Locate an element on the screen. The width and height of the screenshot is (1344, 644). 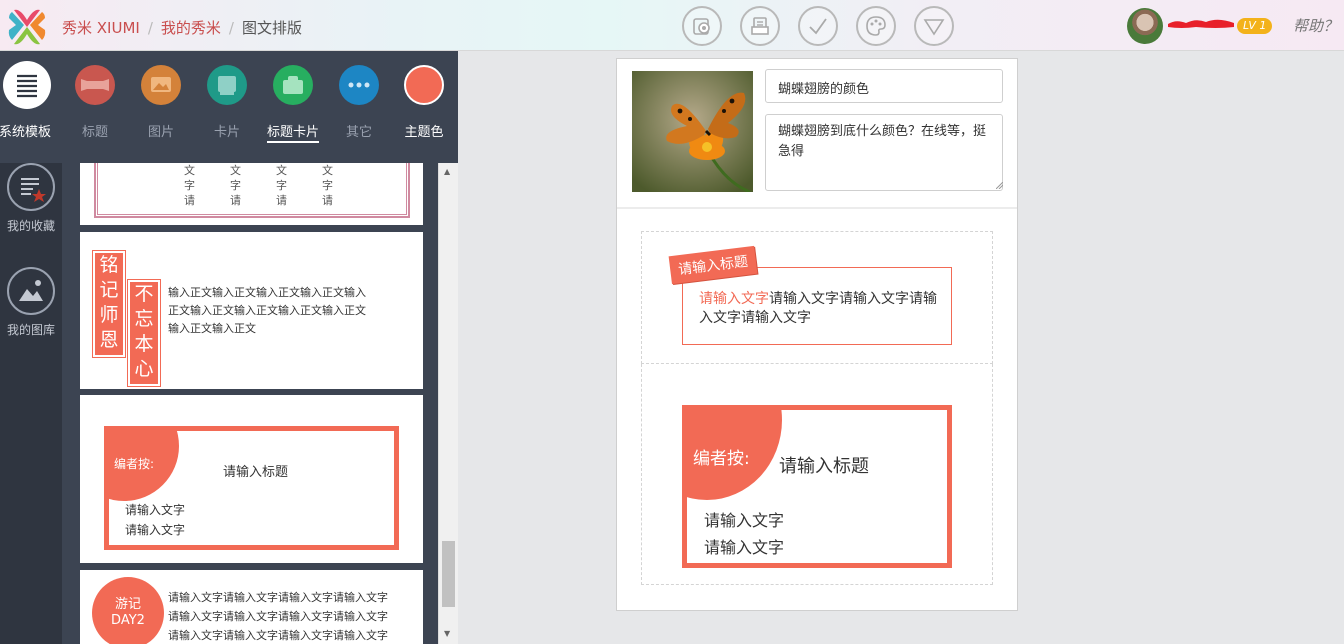
template-editor-note: 编者按: 请输入标题 请输入文字 请输入文字 is located at coordinates (251, 479).